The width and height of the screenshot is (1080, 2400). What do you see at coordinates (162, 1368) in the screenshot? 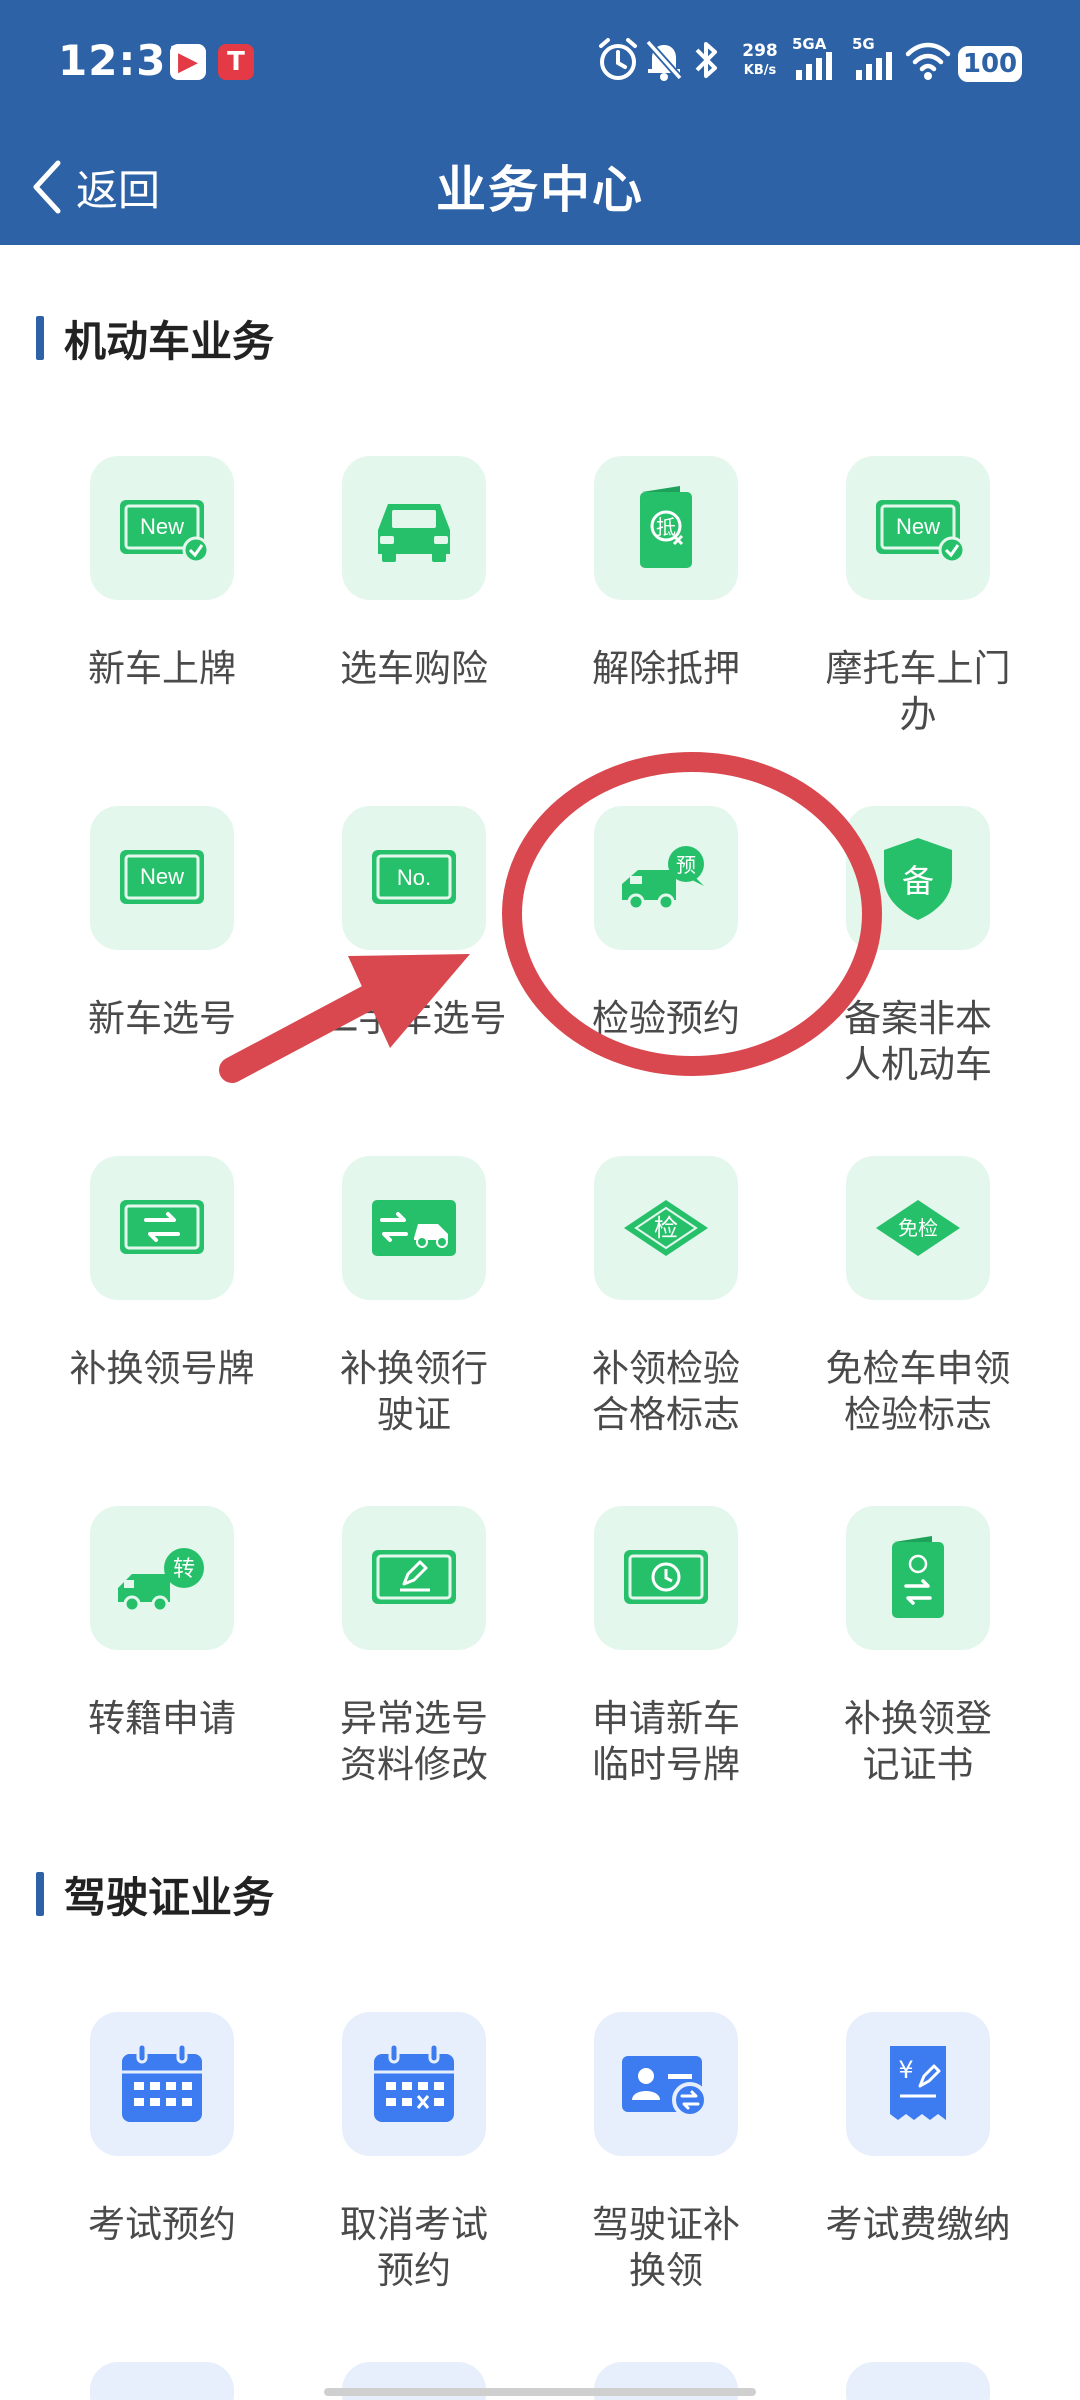
I see `service-label: 补换领号牌` at bounding box center [162, 1368].